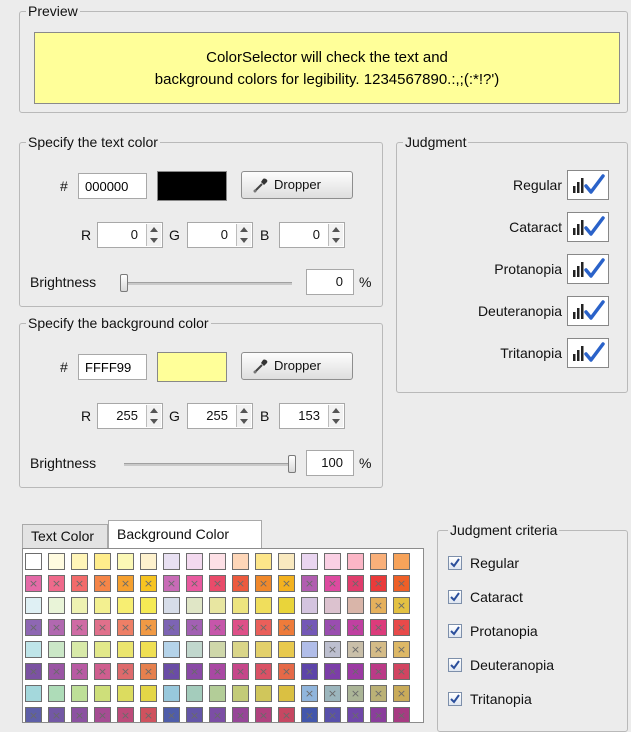 Image resolution: width=631 pixels, height=732 pixels. I want to click on text-hex-input, so click(112, 186).